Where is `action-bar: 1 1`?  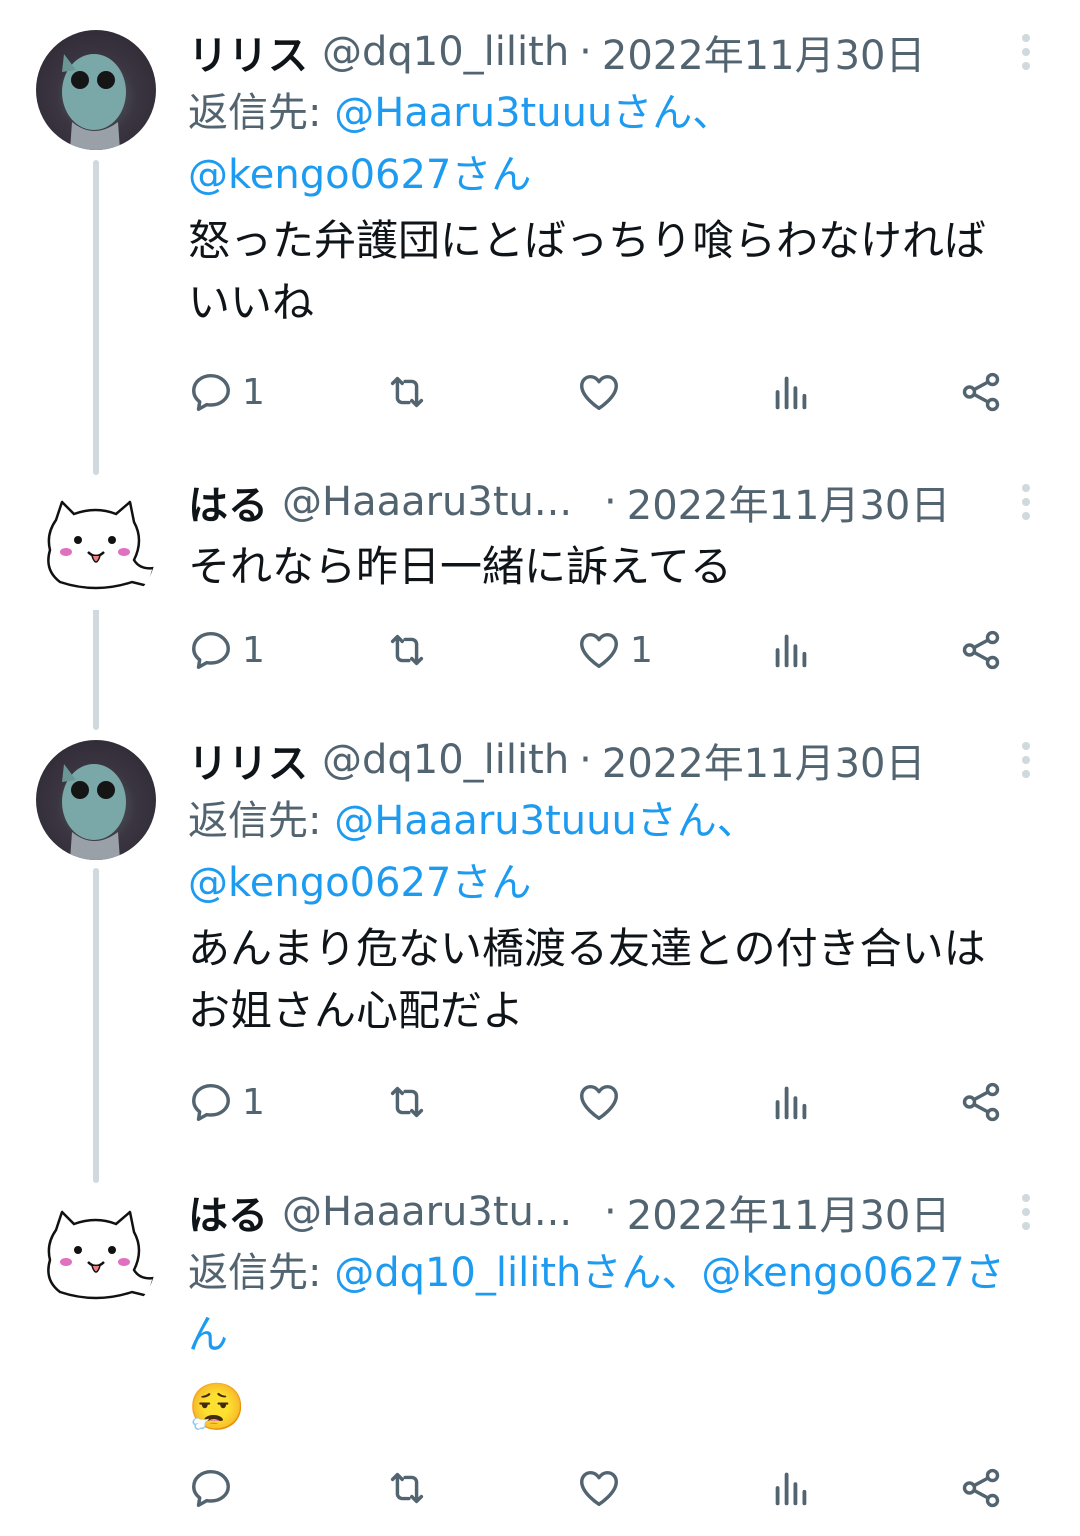
action-bar: 1 1 is located at coordinates (617, 650).